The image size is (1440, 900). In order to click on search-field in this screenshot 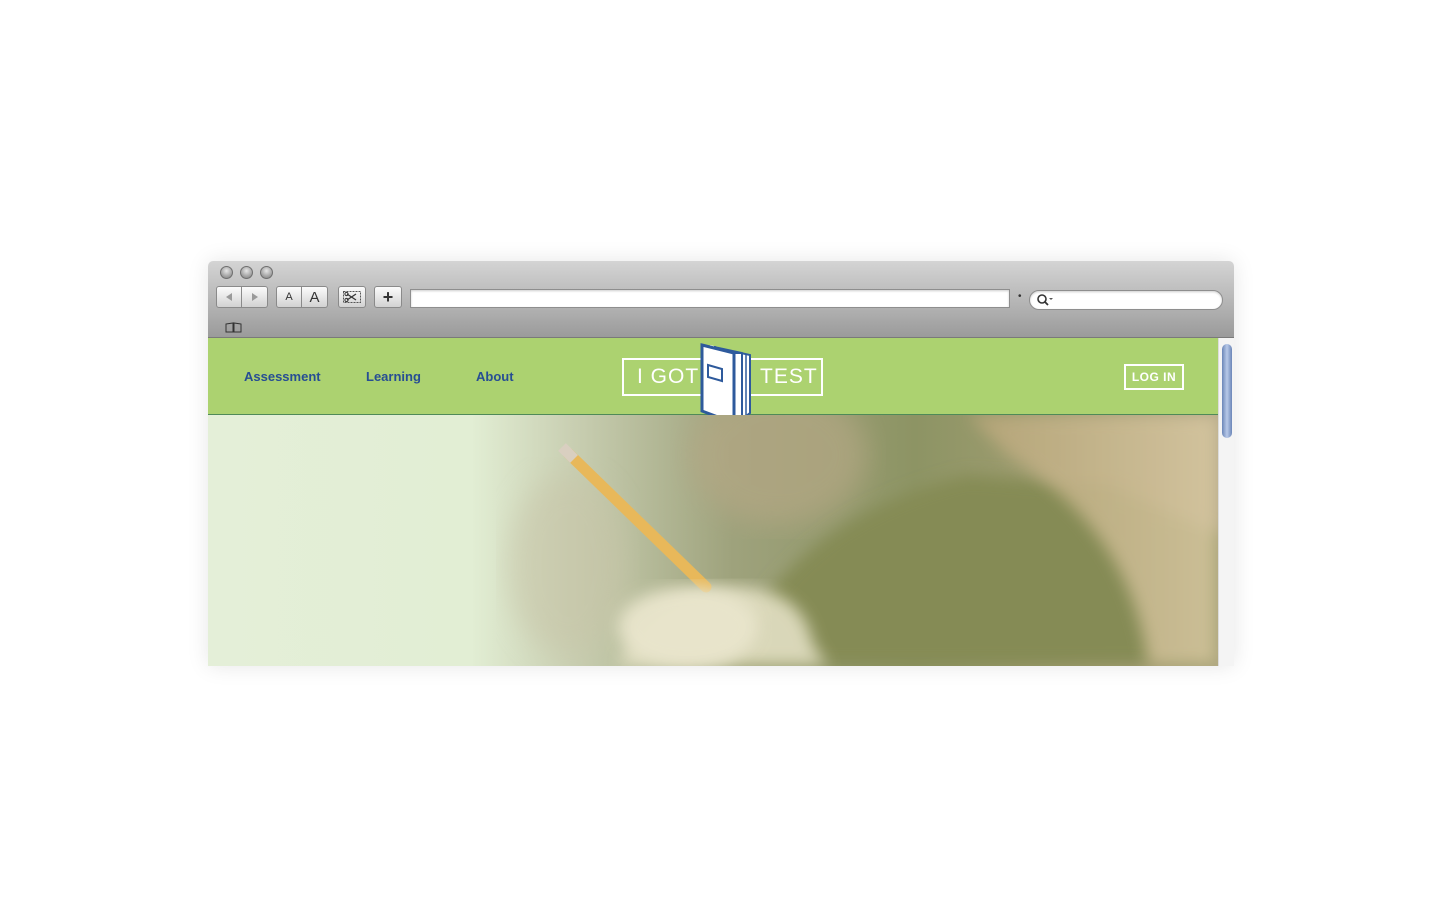, I will do `click(1126, 300)`.